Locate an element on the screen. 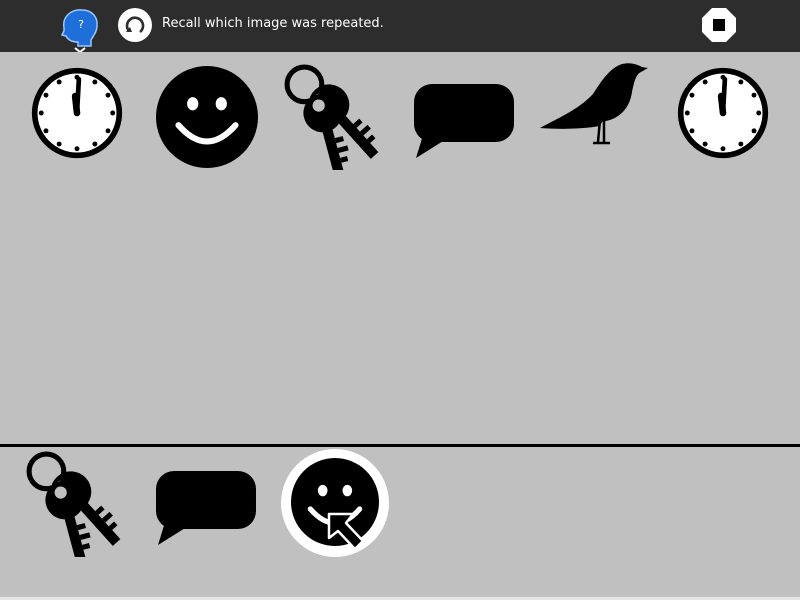  top-bar: ? Recall which image was repeated. is located at coordinates (400, 27).